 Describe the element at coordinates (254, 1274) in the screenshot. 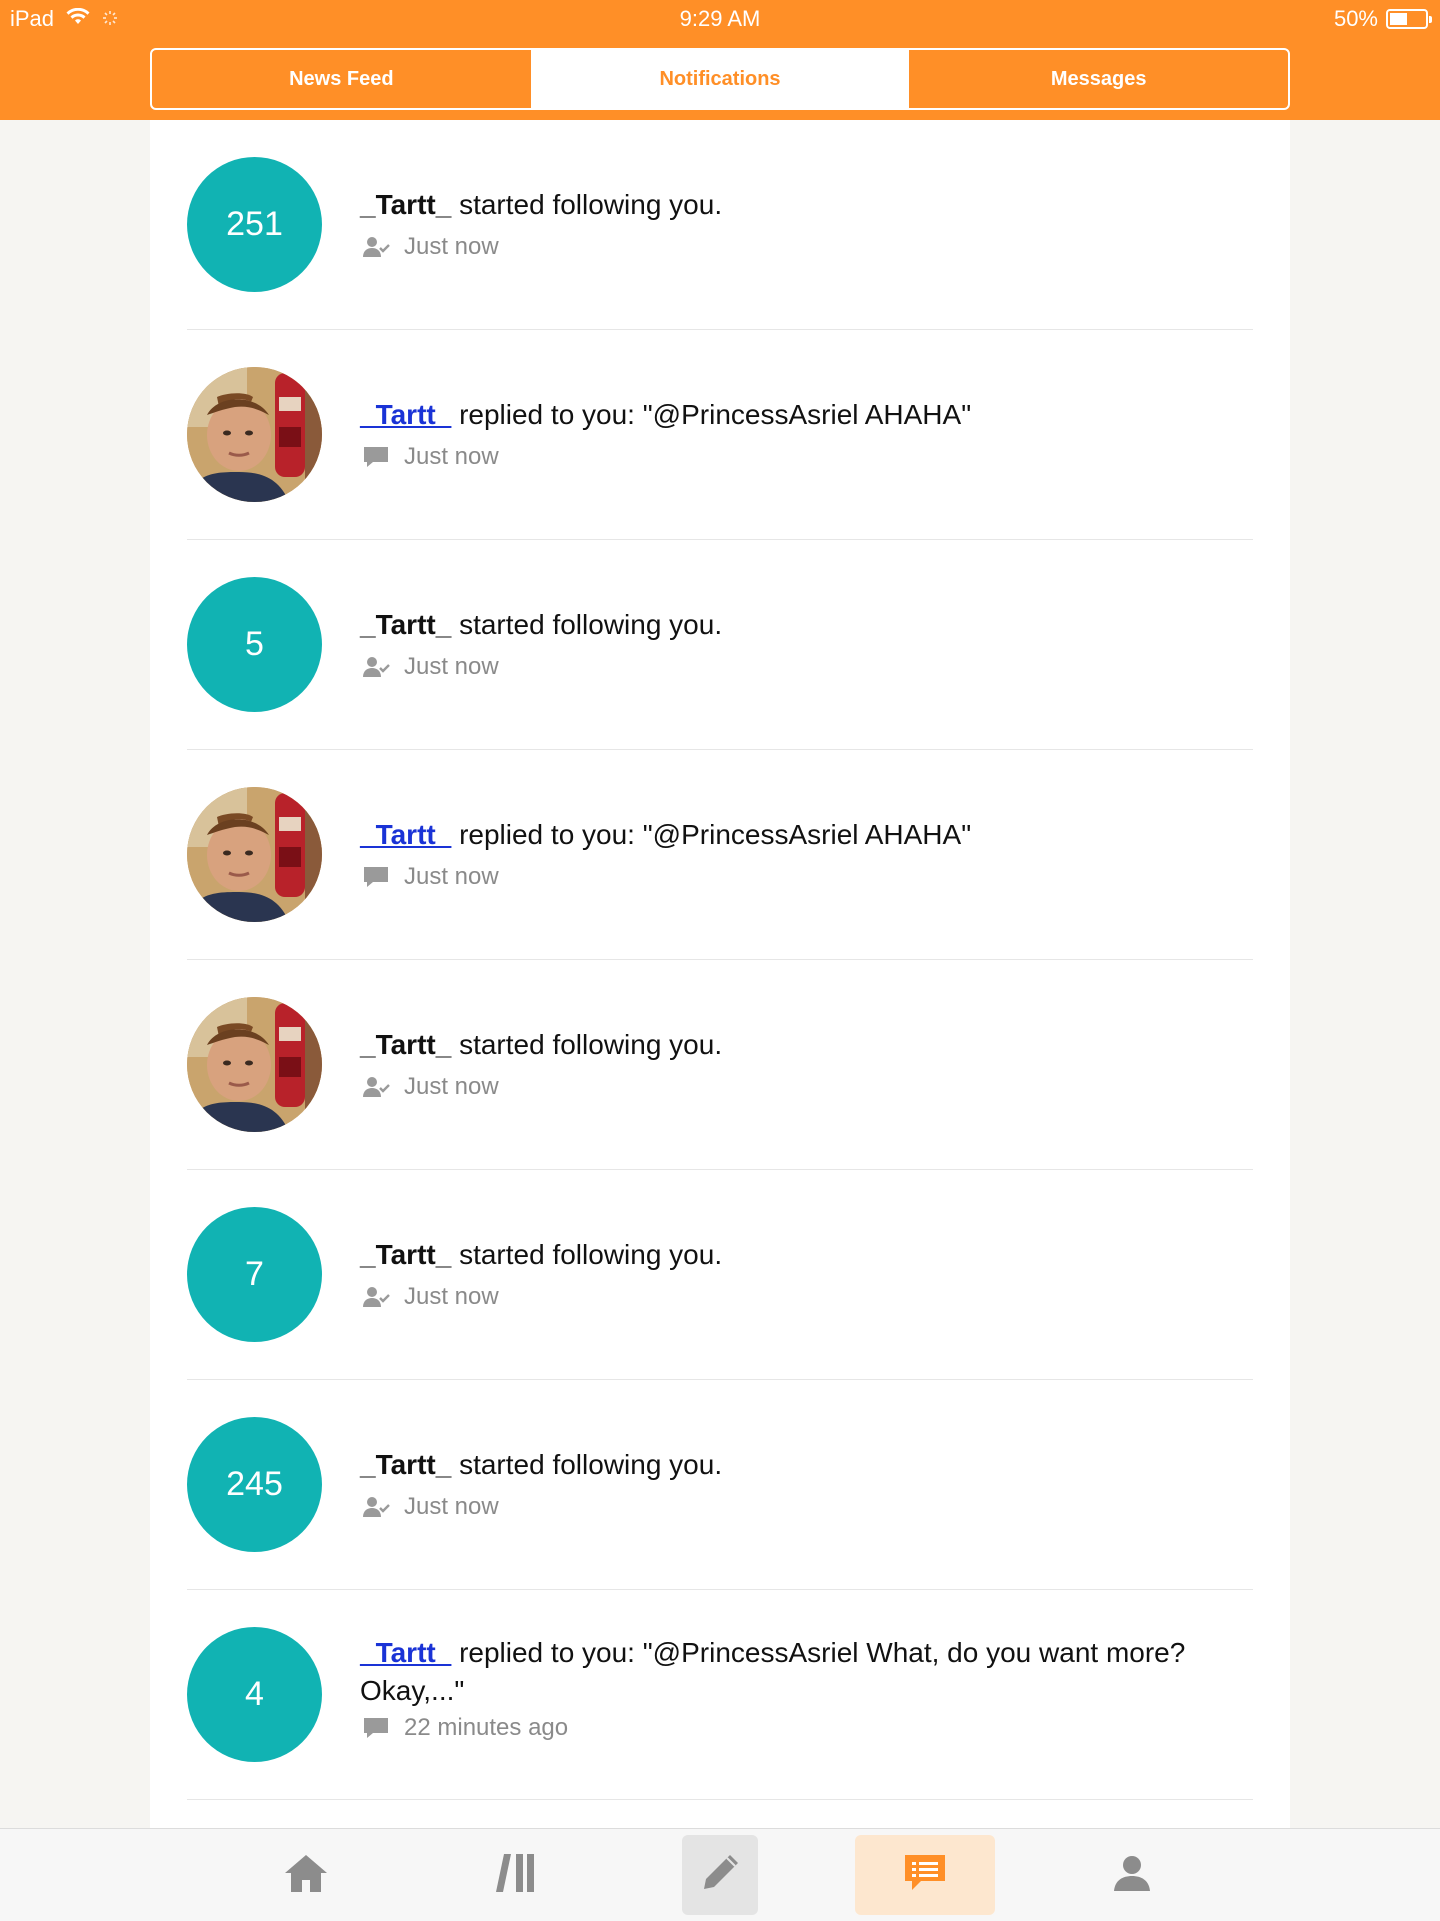

I see `avatar-count: 7` at that location.